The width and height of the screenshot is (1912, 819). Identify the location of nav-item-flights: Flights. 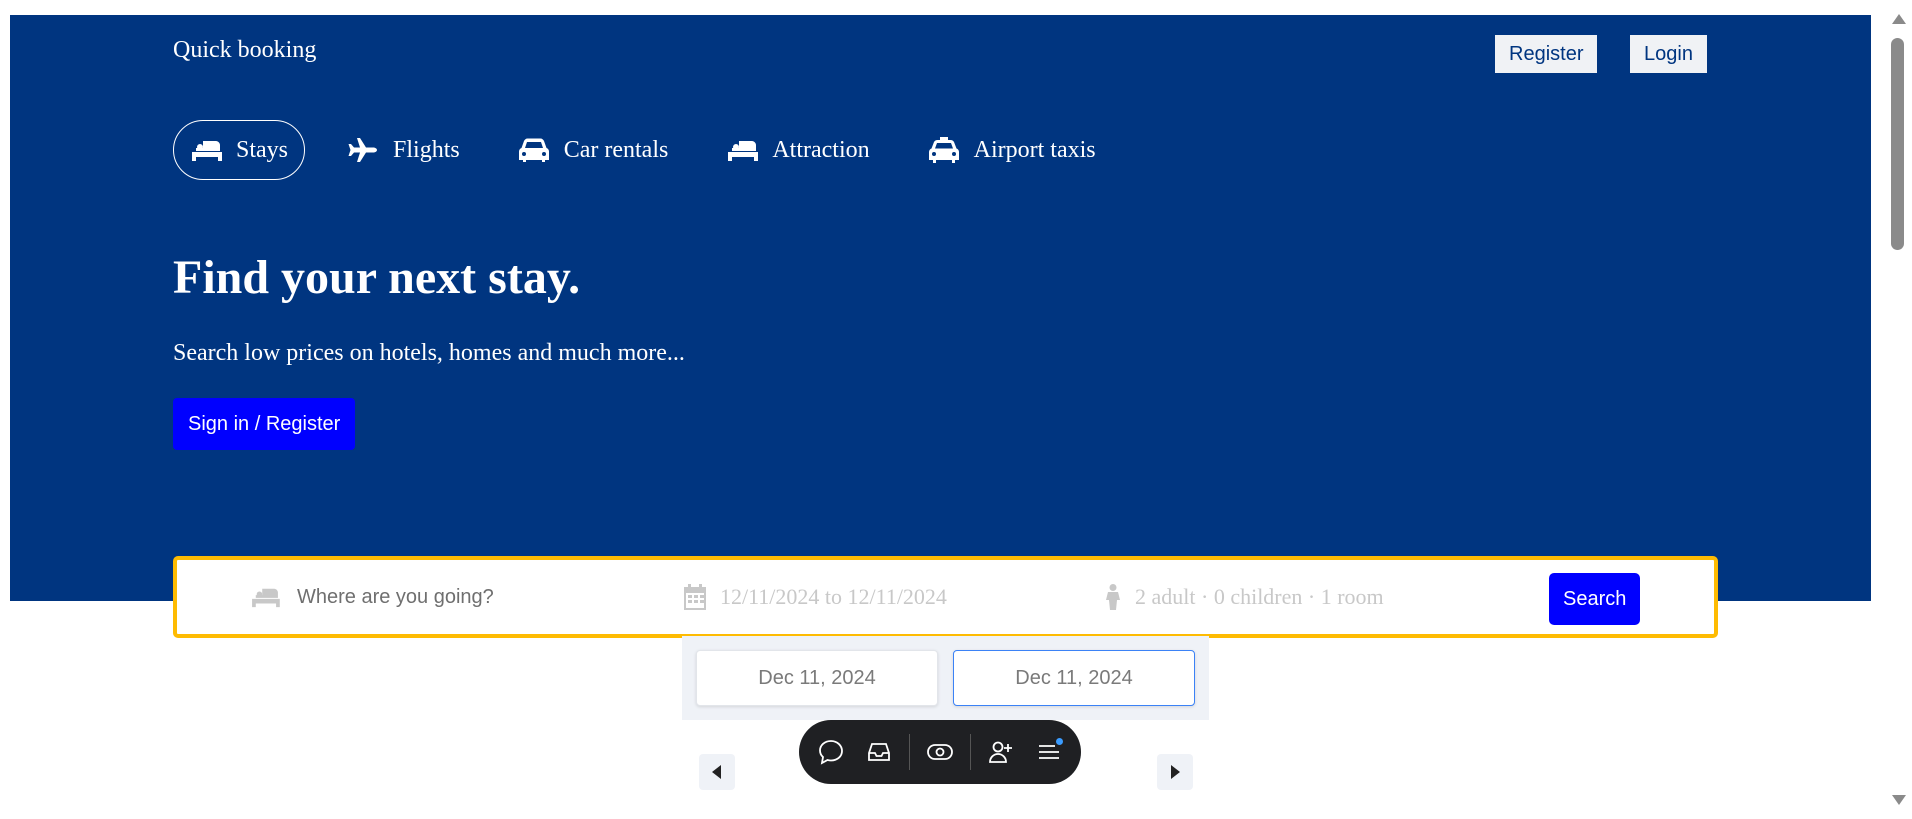
(403, 150).